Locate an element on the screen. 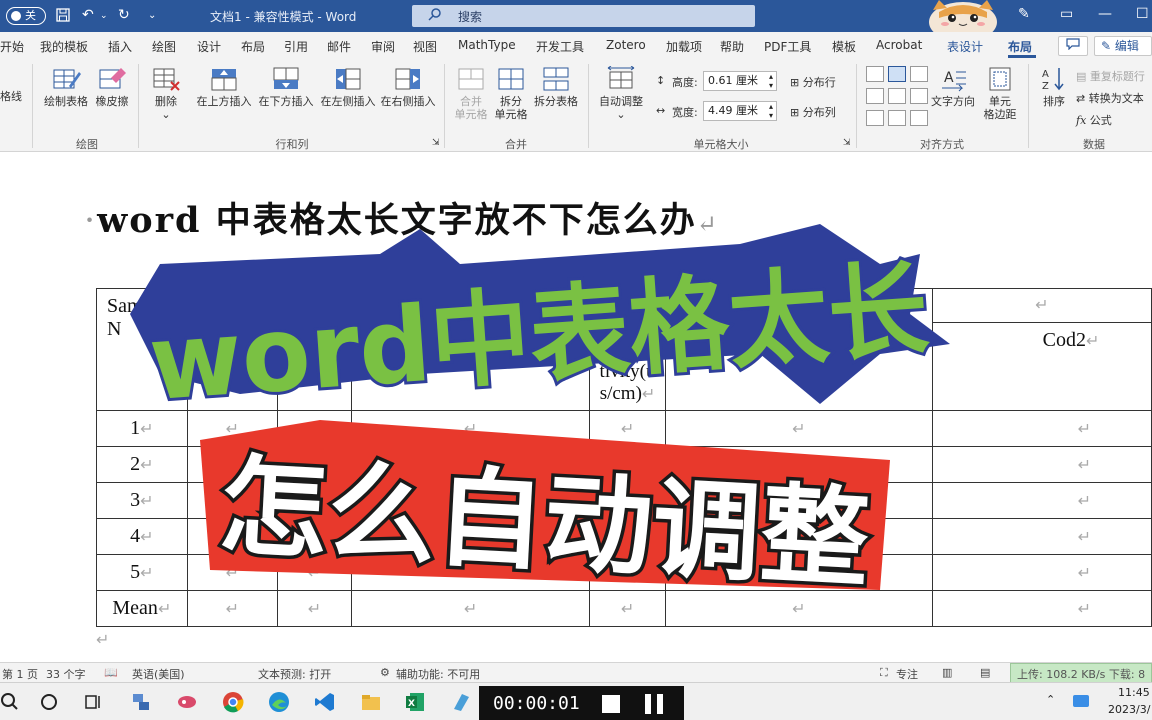 The image size is (1152, 720). tab-my-templates: 我的模板 is located at coordinates (64, 46).